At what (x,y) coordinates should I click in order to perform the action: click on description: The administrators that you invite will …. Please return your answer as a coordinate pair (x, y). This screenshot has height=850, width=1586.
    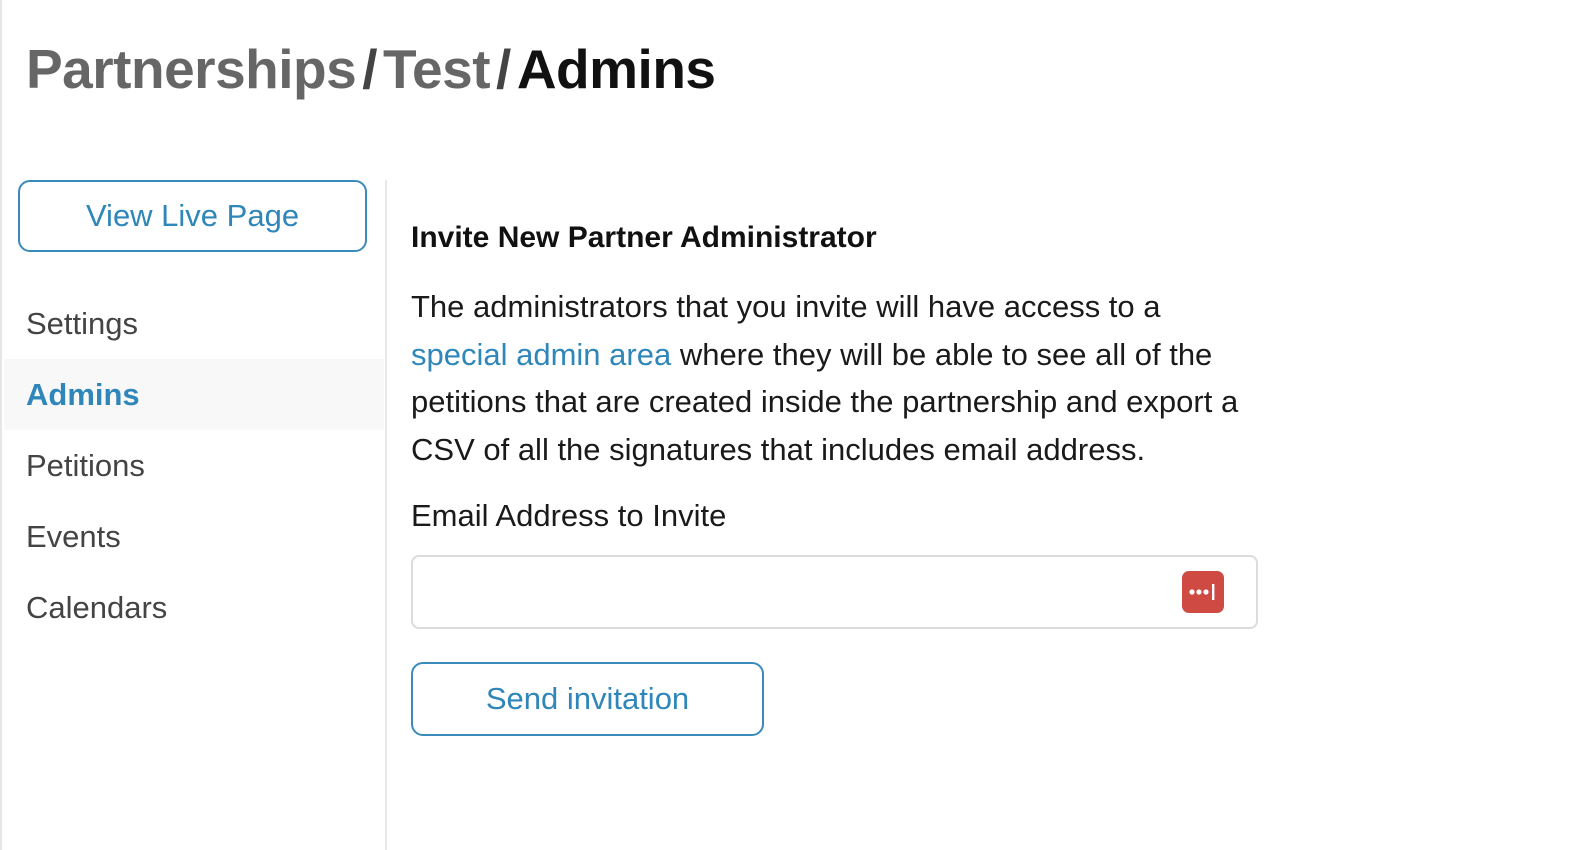
    Looking at the image, I should click on (836, 378).